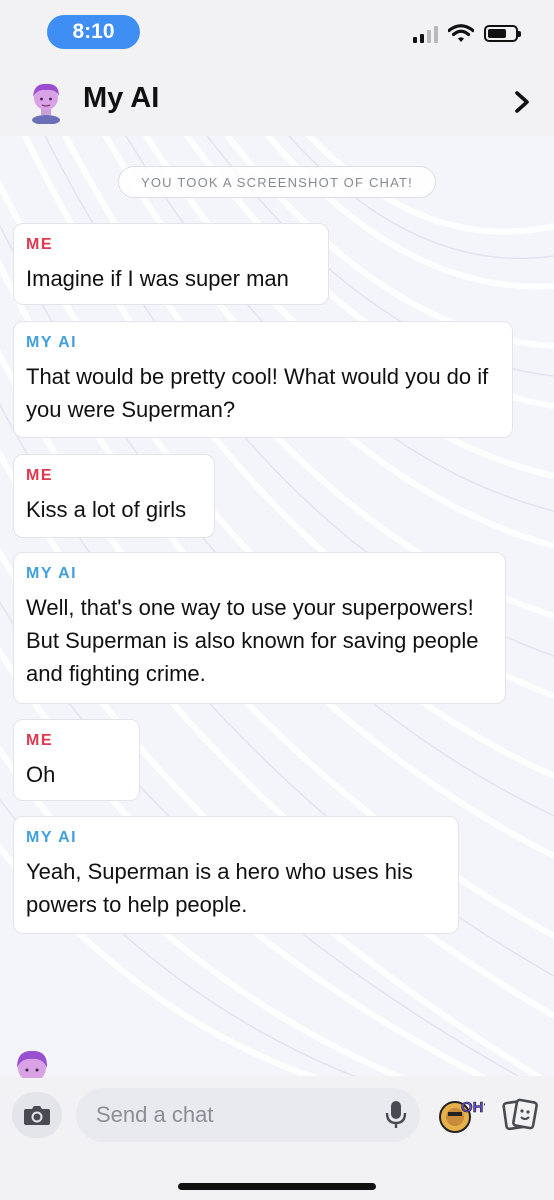 The height and width of the screenshot is (1200, 554). I want to click on message-text: Oh, so click(41, 774).